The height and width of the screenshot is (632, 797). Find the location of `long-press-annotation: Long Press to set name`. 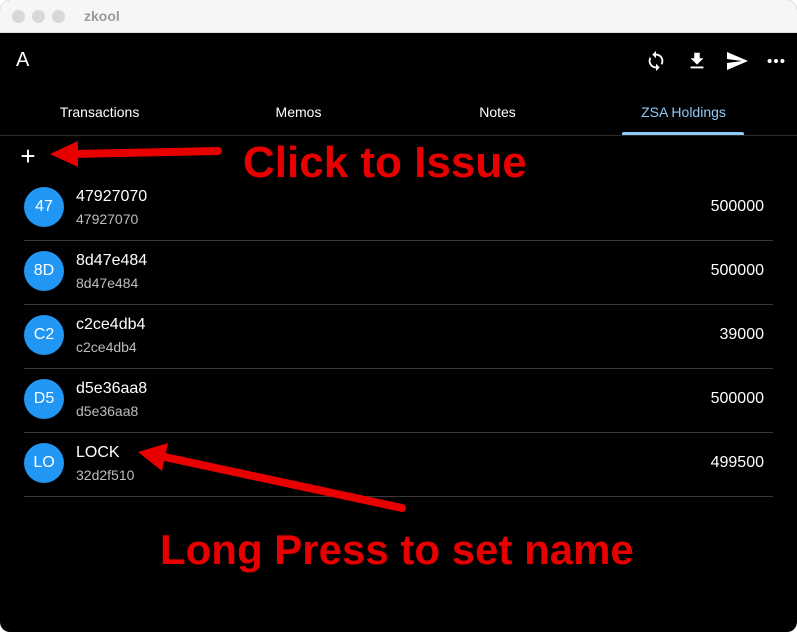

long-press-annotation: Long Press to set name is located at coordinates (397, 549).